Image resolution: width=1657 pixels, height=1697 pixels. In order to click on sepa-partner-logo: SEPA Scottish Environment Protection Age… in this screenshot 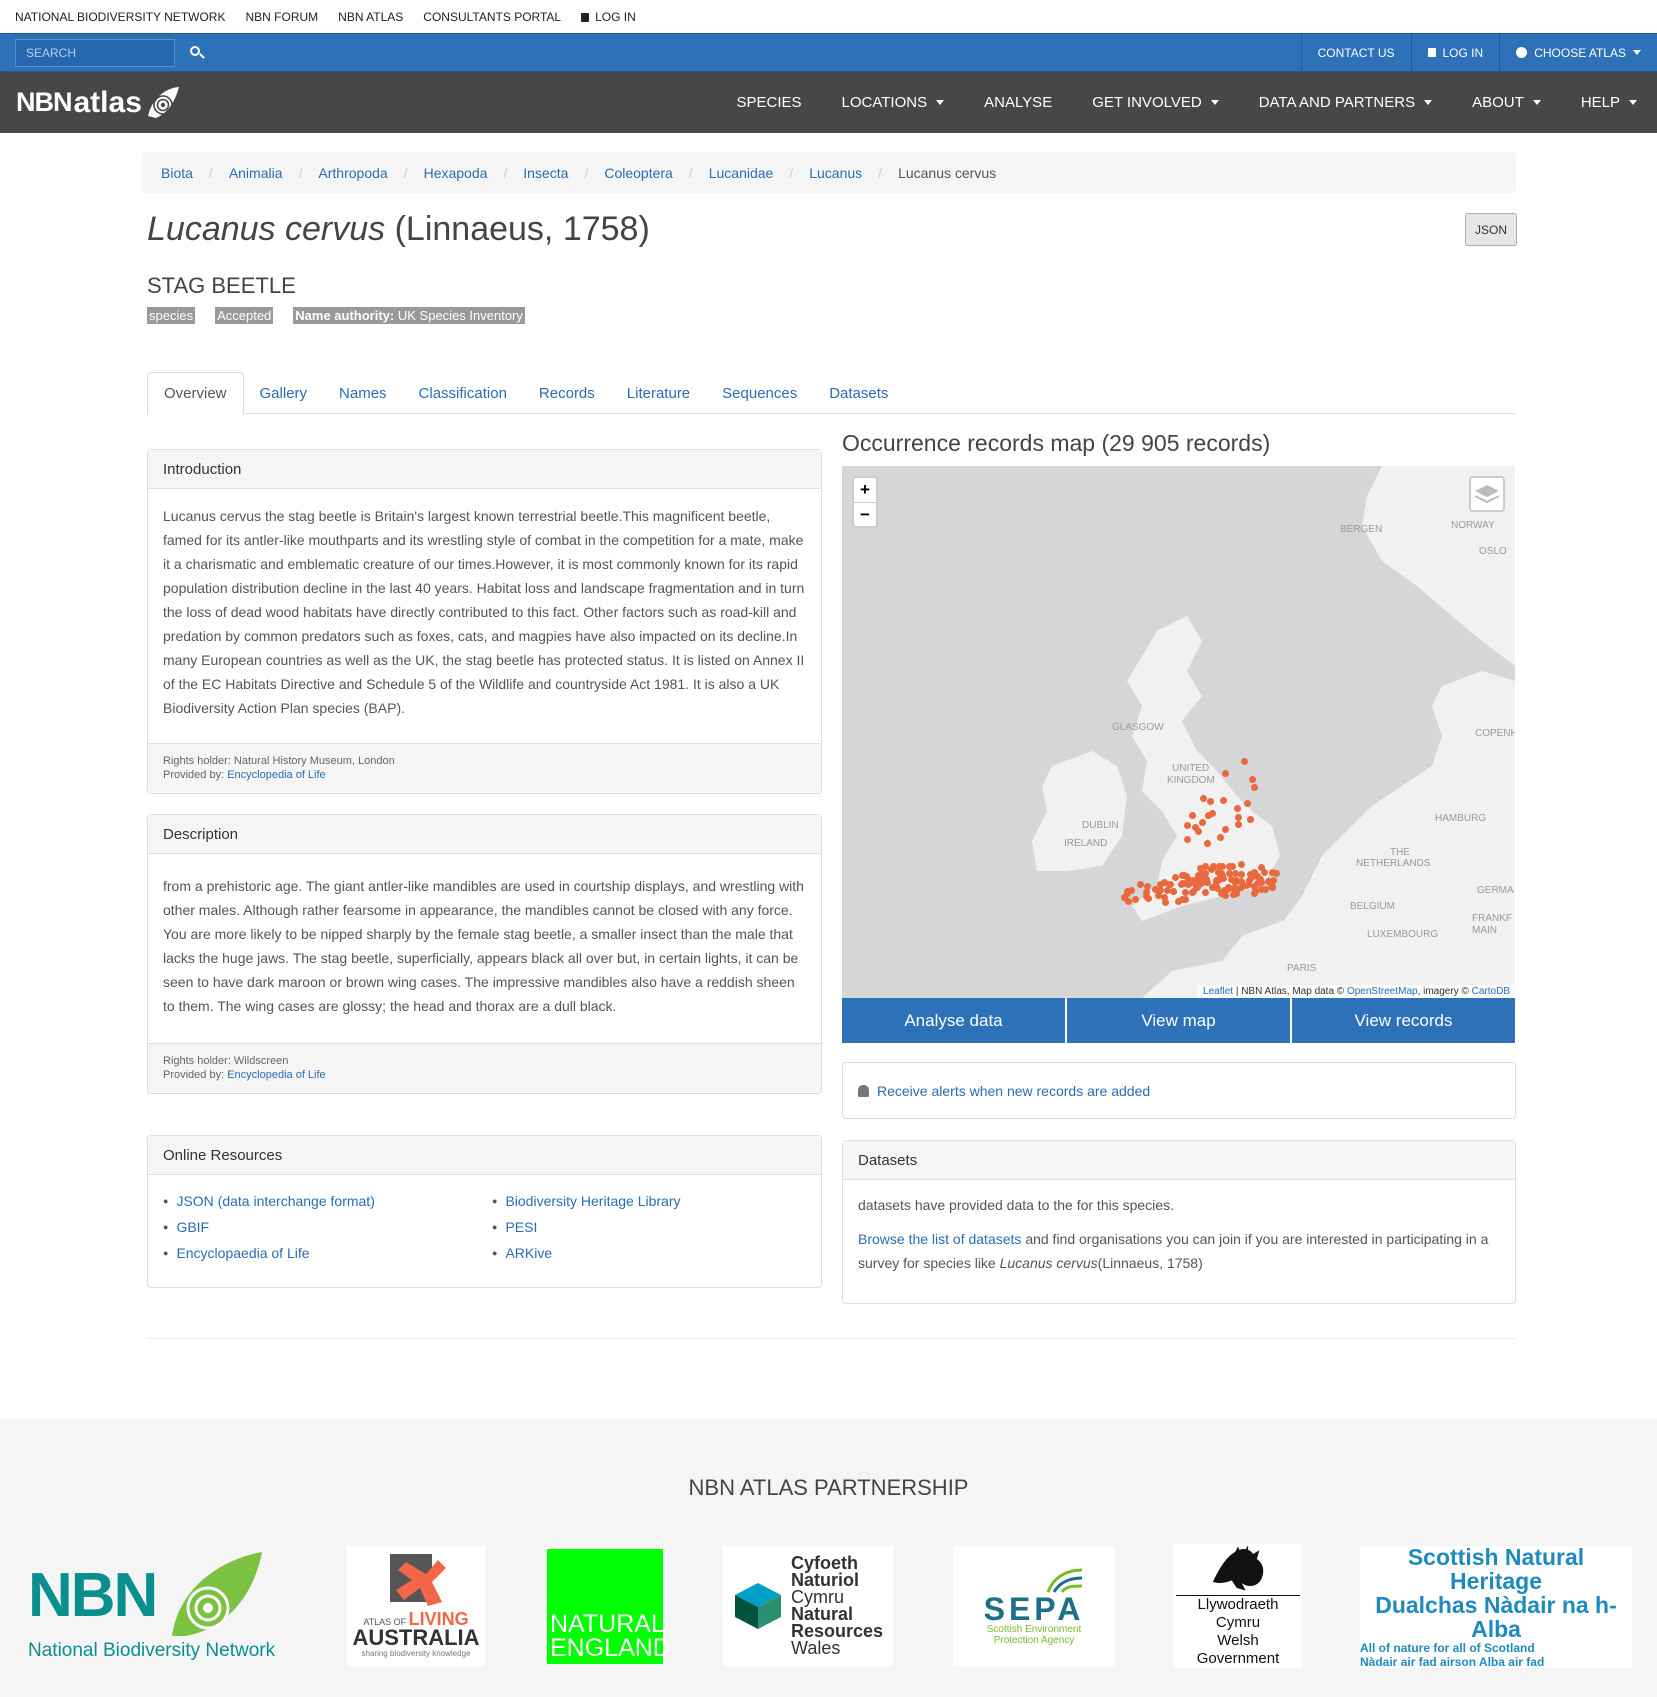, I will do `click(1034, 1606)`.